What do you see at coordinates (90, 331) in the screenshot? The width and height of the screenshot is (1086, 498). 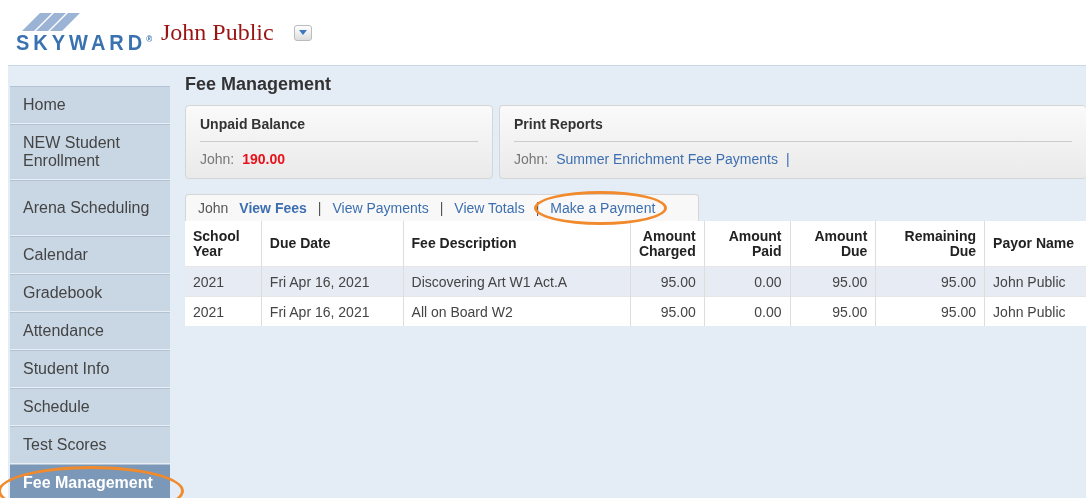 I see `sidebar-item: Attendance` at bounding box center [90, 331].